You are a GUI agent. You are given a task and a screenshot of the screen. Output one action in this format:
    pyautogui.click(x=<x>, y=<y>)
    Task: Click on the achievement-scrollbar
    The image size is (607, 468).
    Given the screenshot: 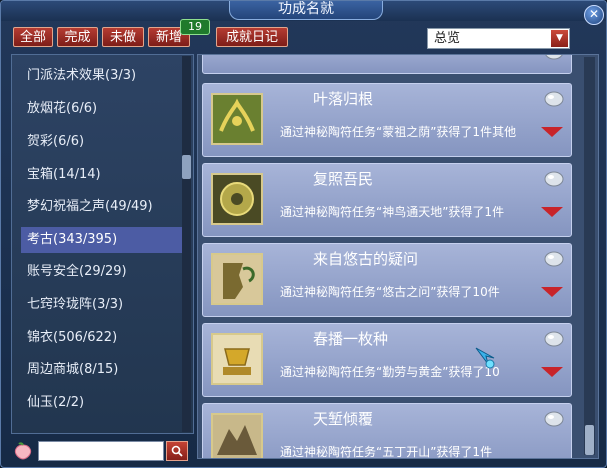 What is the action you would take?
    pyautogui.click(x=589, y=256)
    